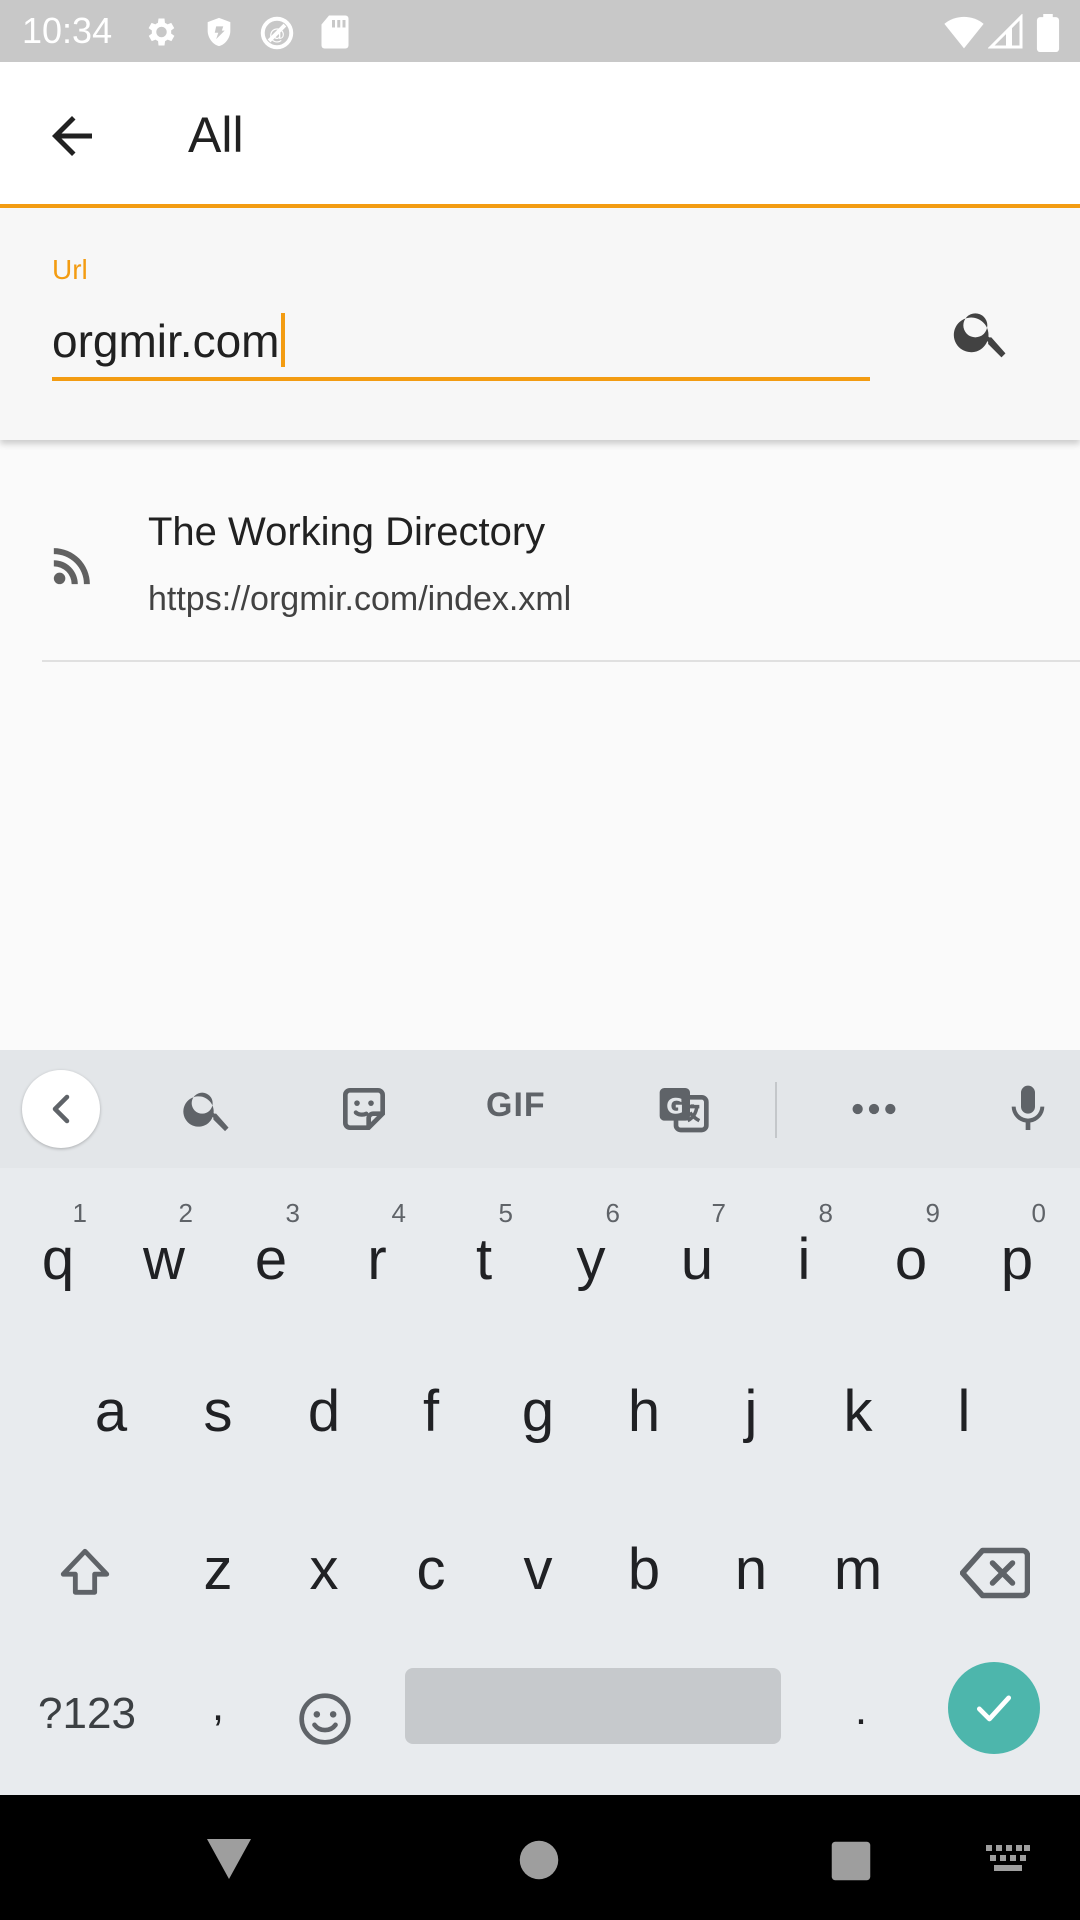 Image resolution: width=1080 pixels, height=1920 pixels. What do you see at coordinates (218, 1710) in the screenshot?
I see `key-comma: ,` at bounding box center [218, 1710].